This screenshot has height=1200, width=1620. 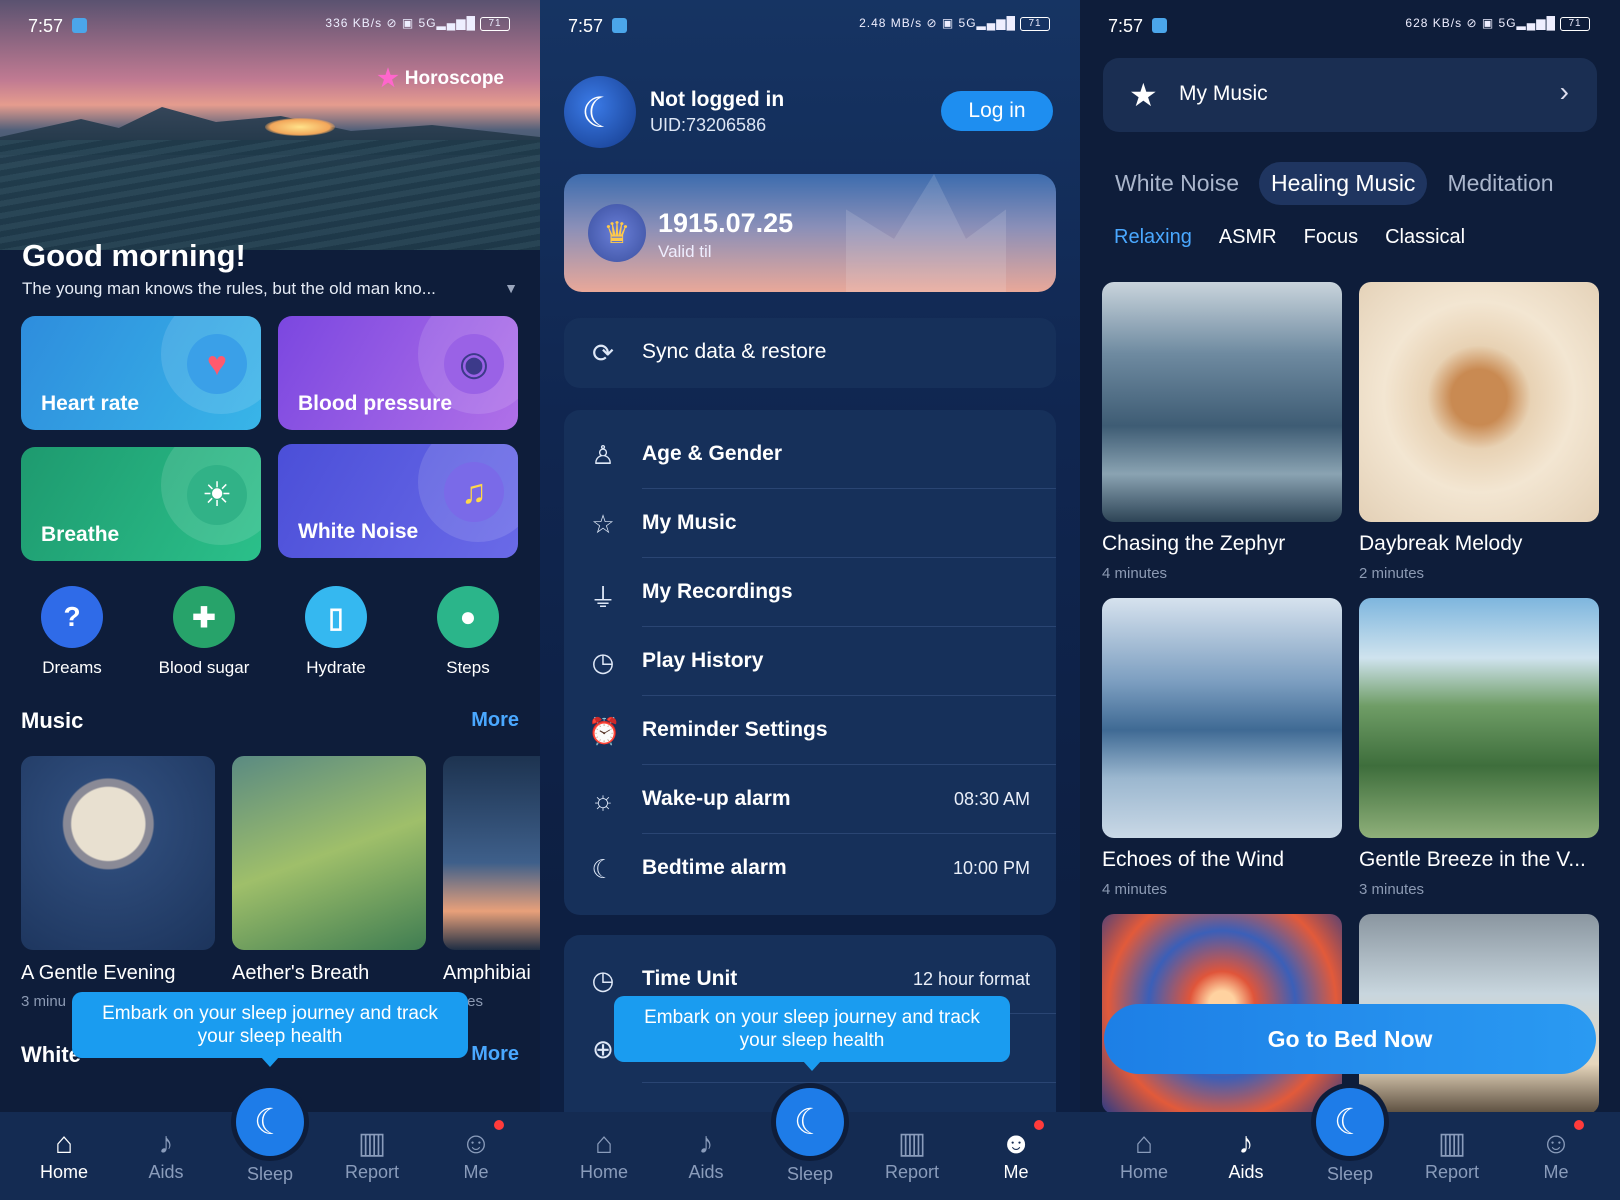 I want to click on music-card: Echoes of the Wind 4 minutes, so click(x=1222, y=748).